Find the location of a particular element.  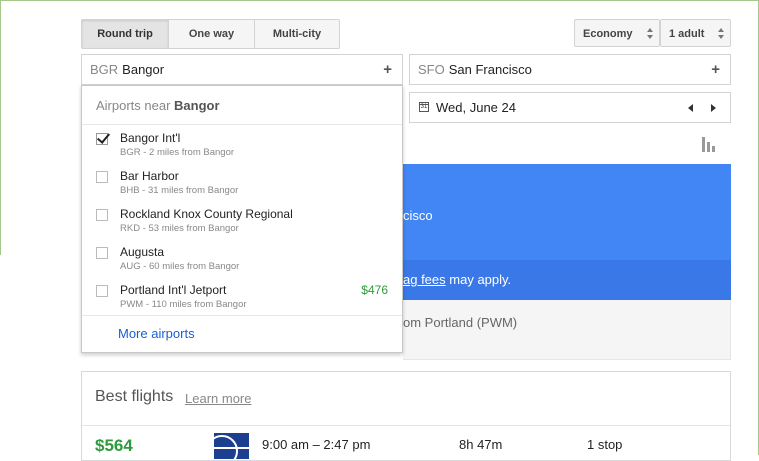

round-trip-button: Round trip is located at coordinates (125, 34).